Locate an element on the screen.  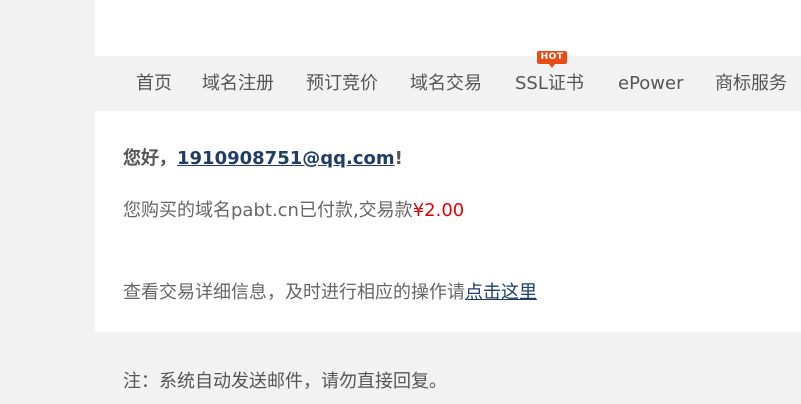
hot-badge: HOT is located at coordinates (552, 59).